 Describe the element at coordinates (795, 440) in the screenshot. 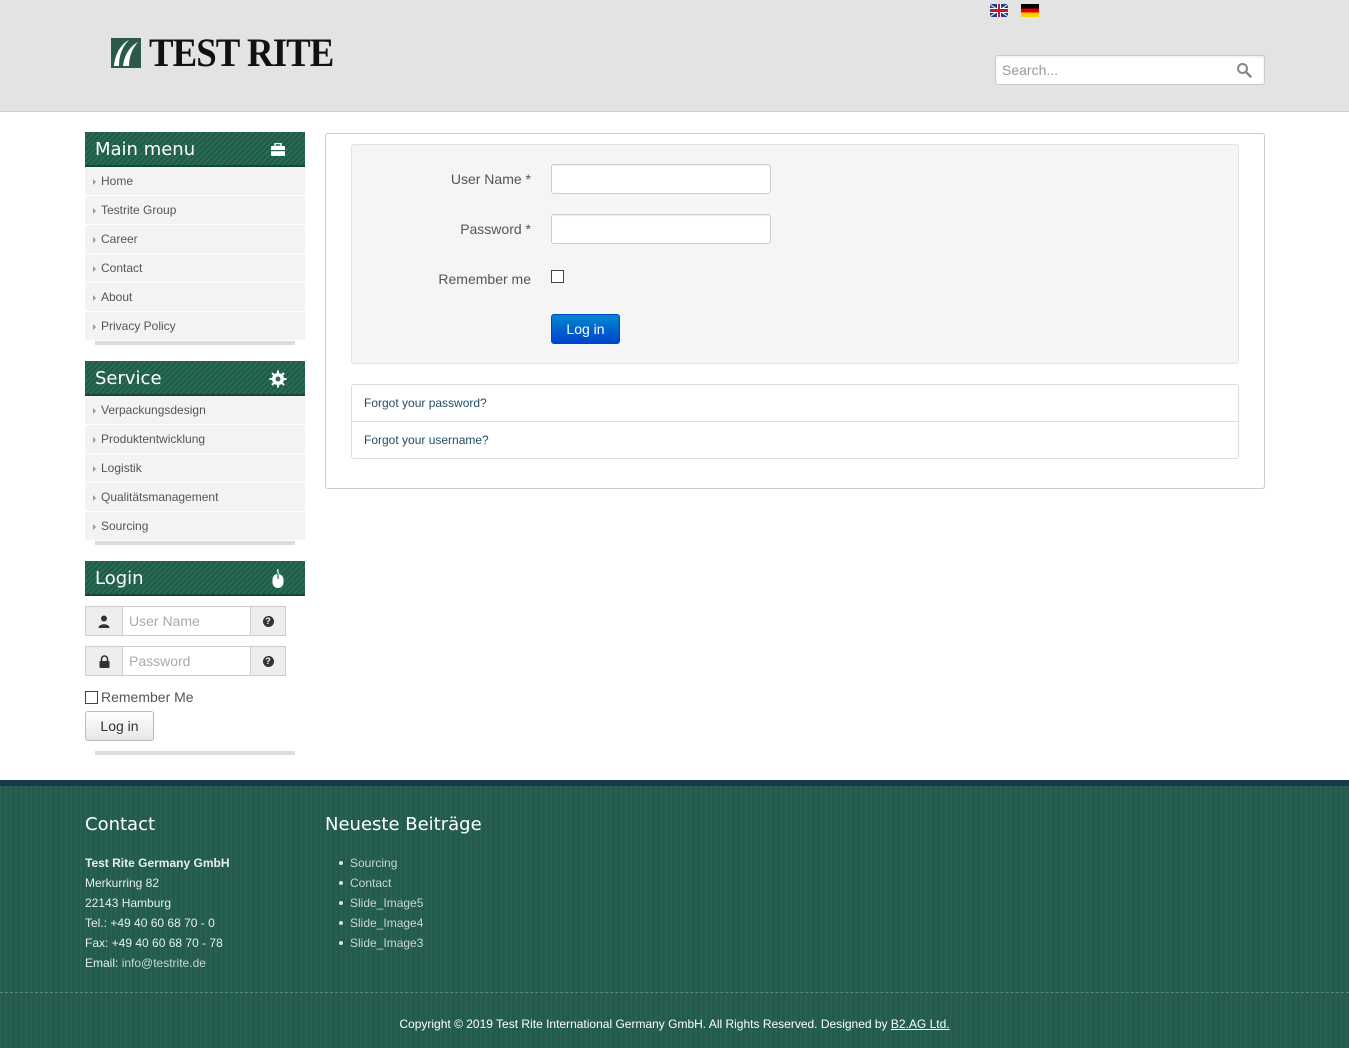

I see `forgot-username-link: Forgot your username?` at that location.